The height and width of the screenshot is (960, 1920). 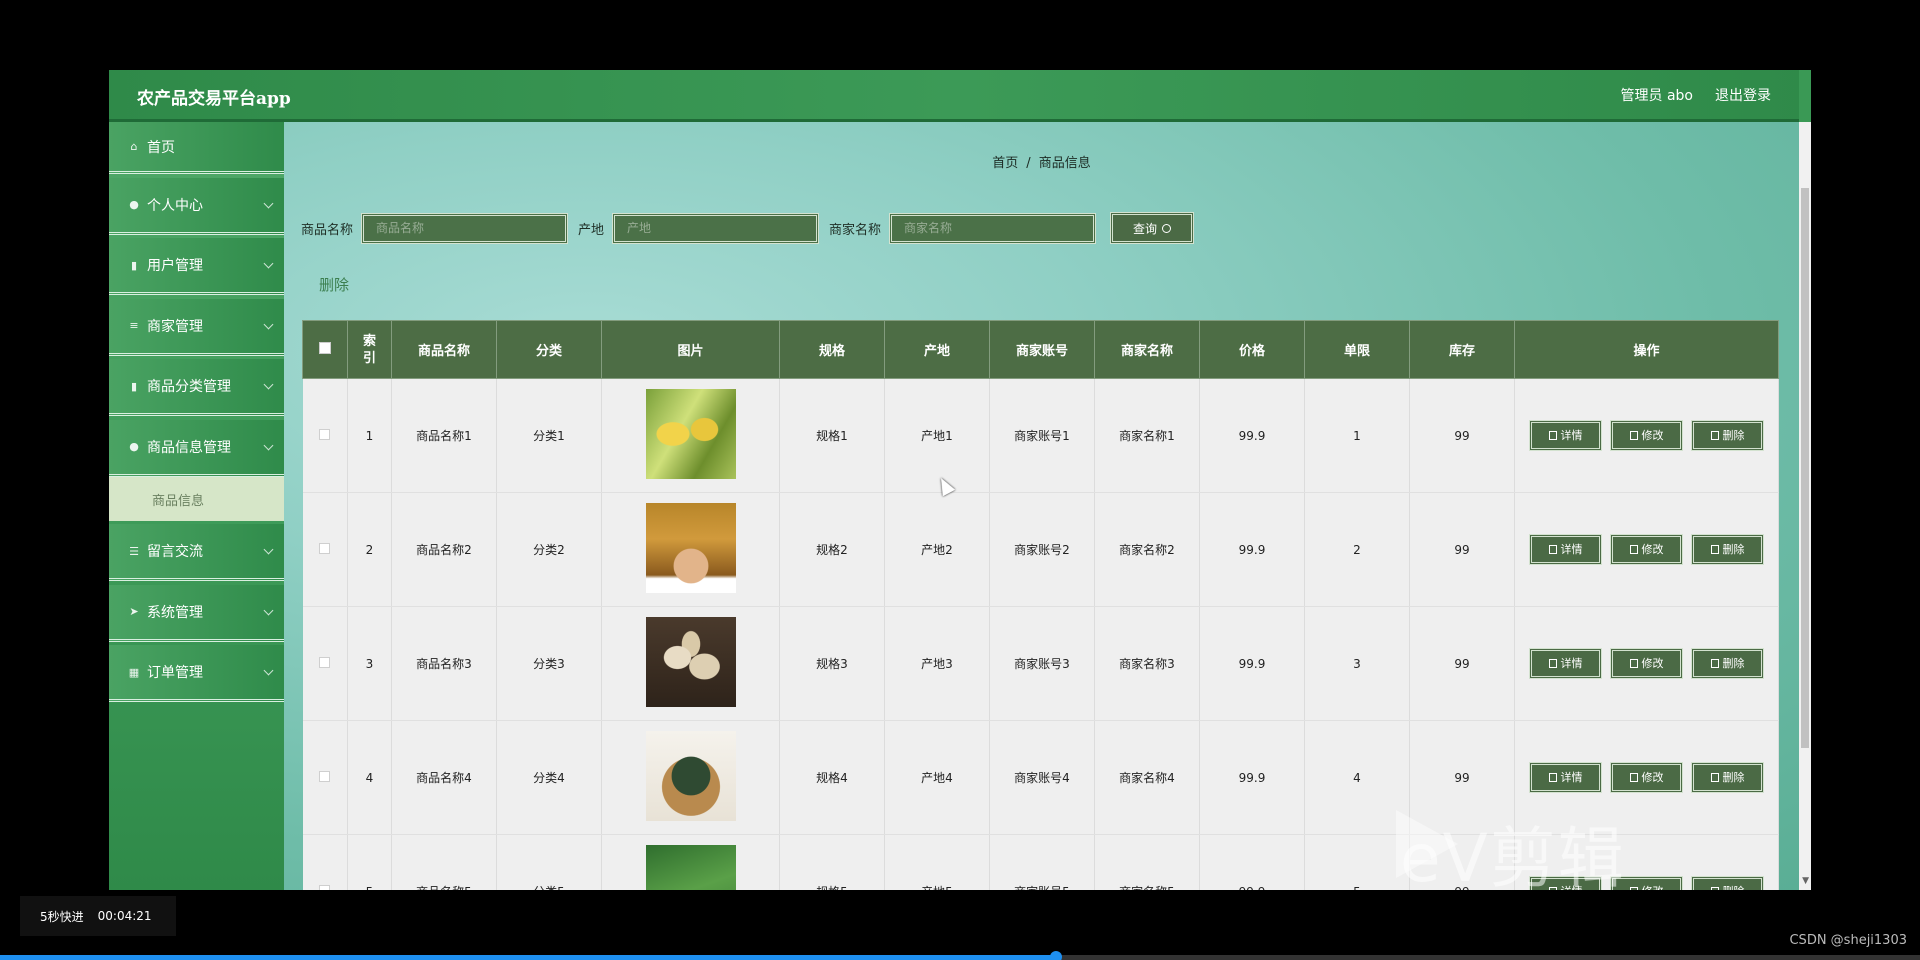 What do you see at coordinates (1571, 549) in the screenshot?
I see `detail-button-label: 详情` at bounding box center [1571, 549].